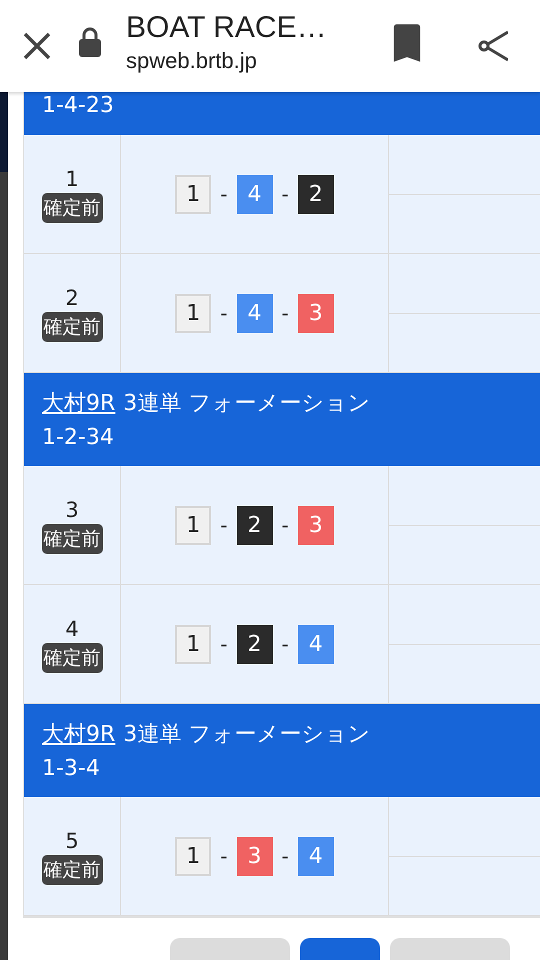 Image resolution: width=540 pixels, height=960 pixels. What do you see at coordinates (72, 629) in the screenshot?
I see `row-number: 4` at bounding box center [72, 629].